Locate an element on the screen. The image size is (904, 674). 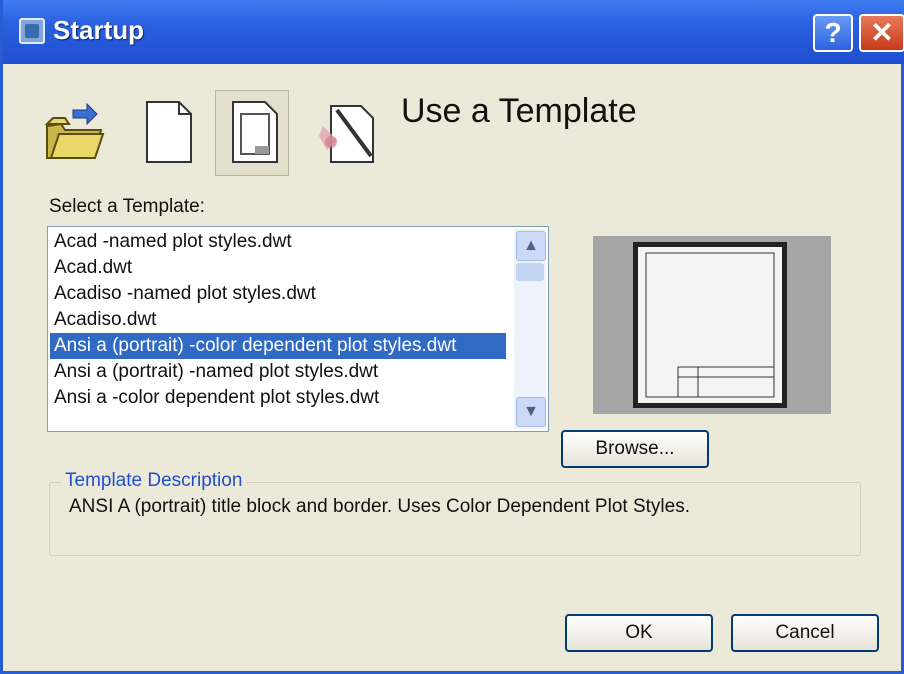
scroll-up-icon: ▲ is located at coordinates (531, 246).